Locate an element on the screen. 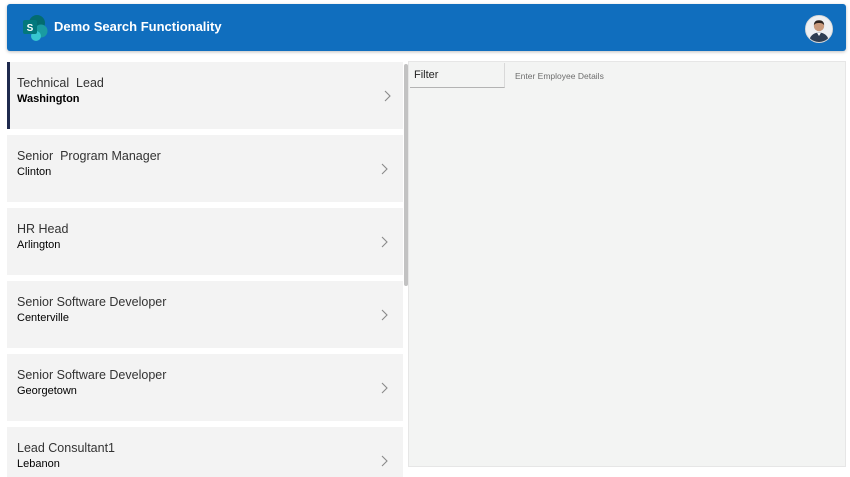 The image size is (850, 477). list-item: HR Head Arlington is located at coordinates (205, 241).